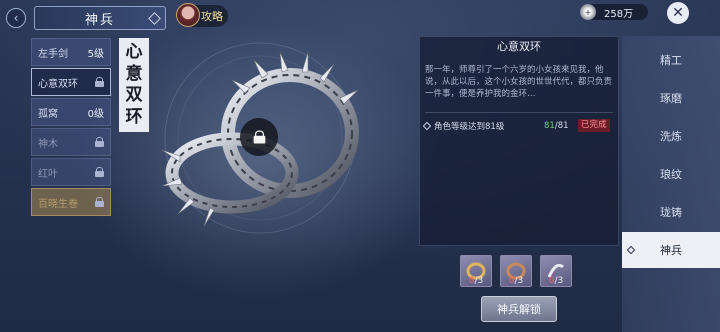 This screenshot has height=332, width=720. I want to click on guide-avatar, so click(188, 15).